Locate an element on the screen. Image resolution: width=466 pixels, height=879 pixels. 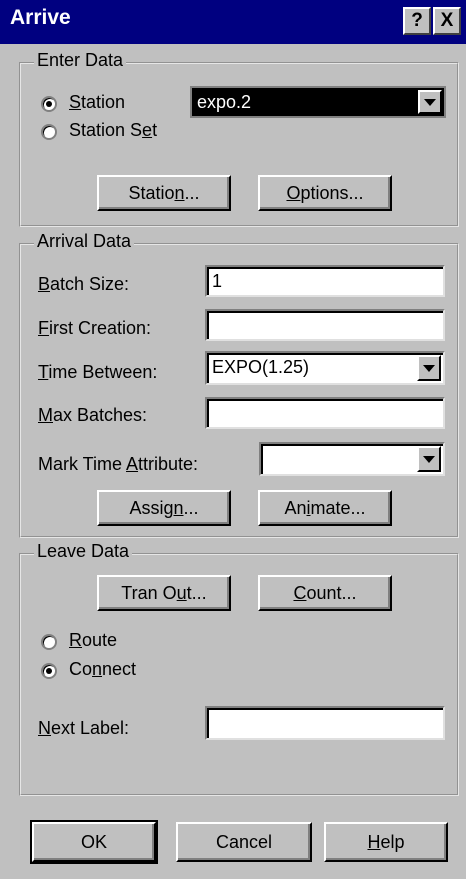
mark-time-attribute-combo is located at coordinates (352, 459).